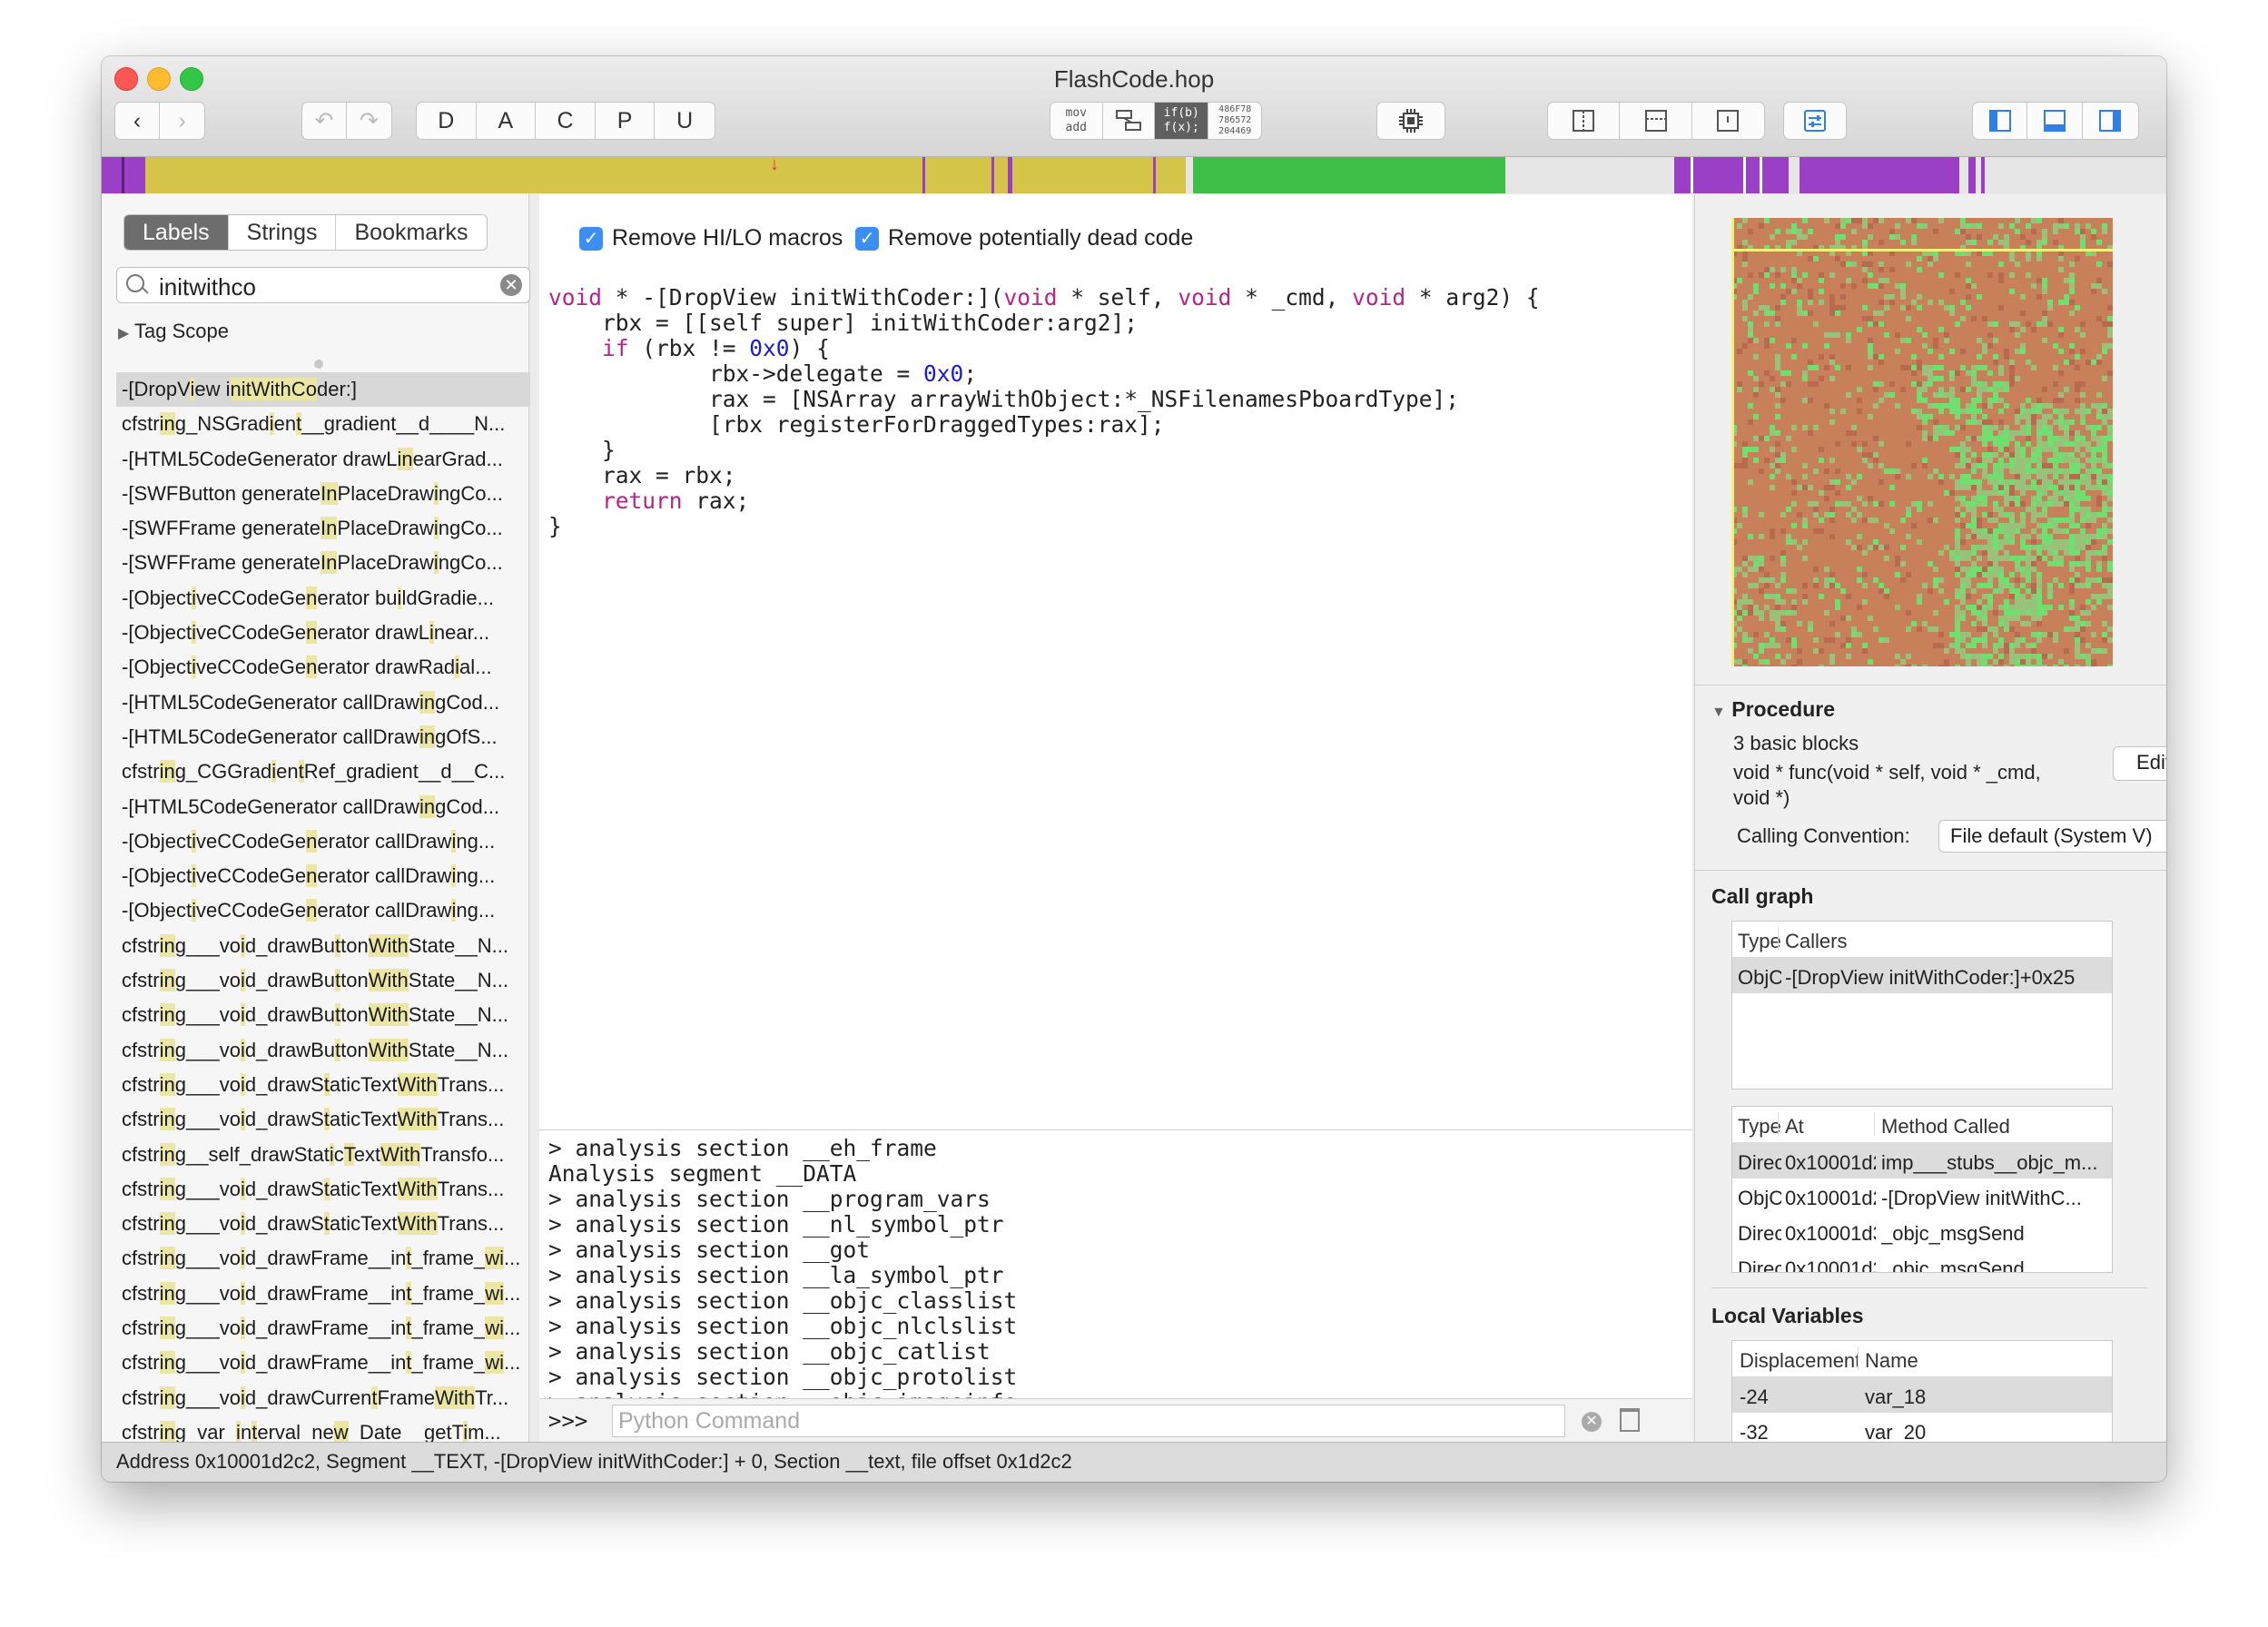 This screenshot has height=1627, width=2268. What do you see at coordinates (511, 285) in the screenshot?
I see `clear-search-icon: ✕` at bounding box center [511, 285].